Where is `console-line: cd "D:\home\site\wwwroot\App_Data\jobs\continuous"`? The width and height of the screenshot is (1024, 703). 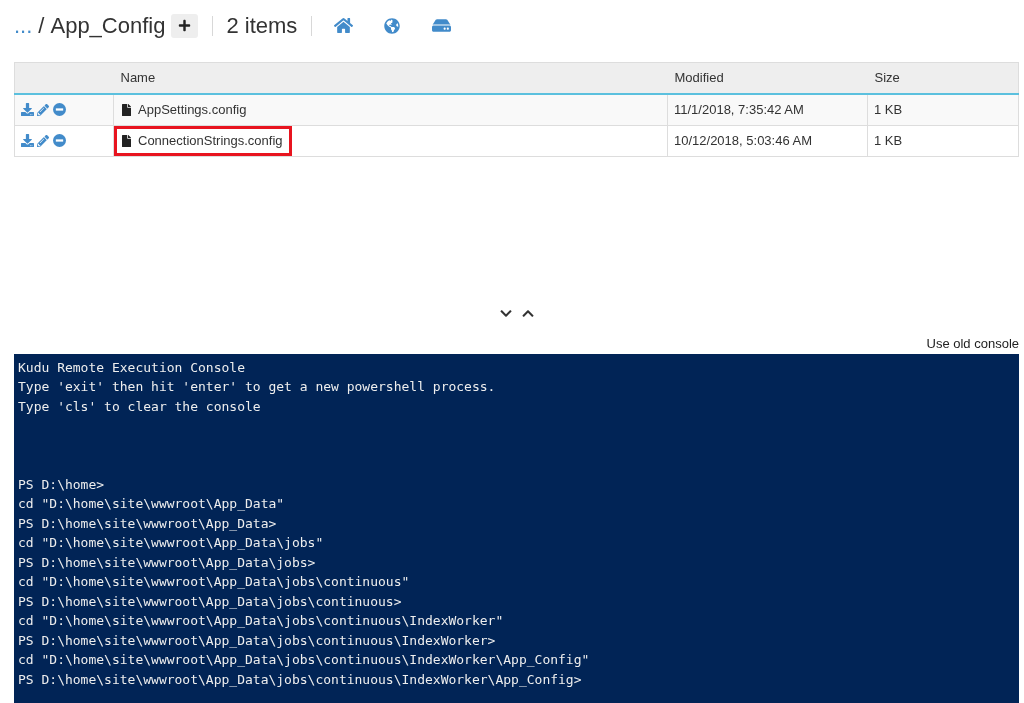 console-line: cd "D:\home\site\wwwroot\App_Data\jobs\continuous" is located at coordinates (214, 582).